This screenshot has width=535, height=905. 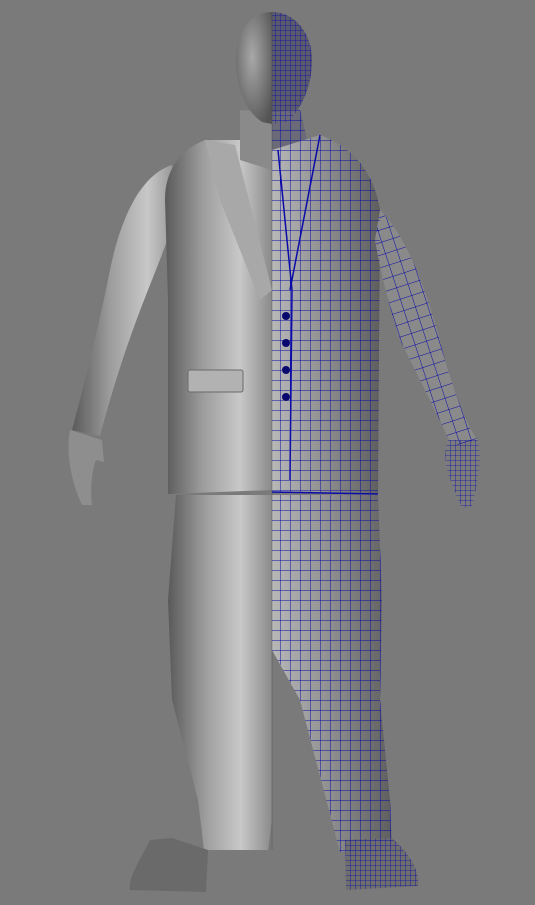 I want to click on left-shoe, so click(x=168, y=865).